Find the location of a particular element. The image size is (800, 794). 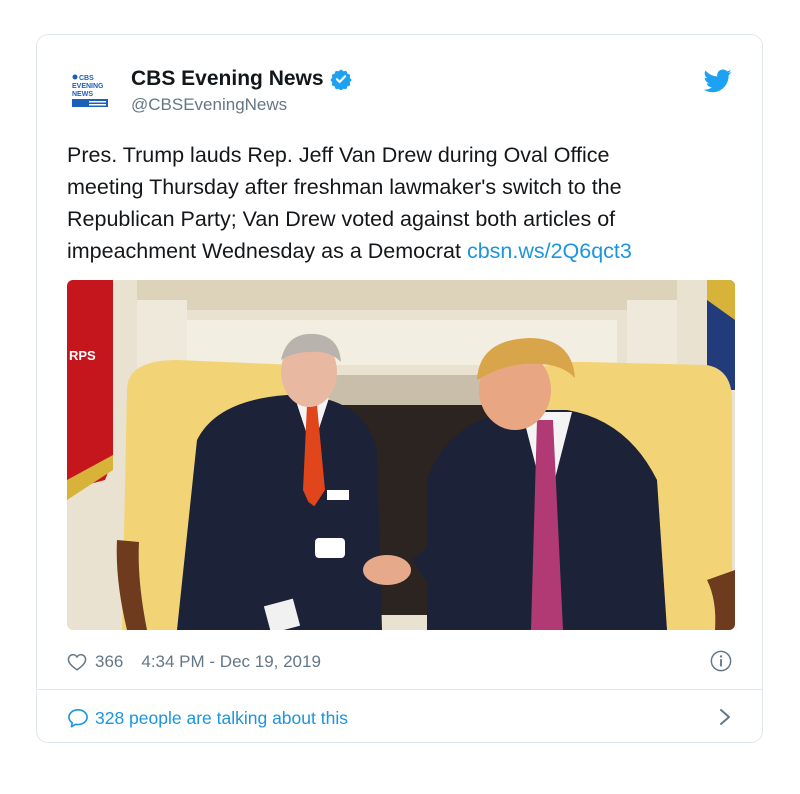

twitter-bird-icon is located at coordinates (718, 81).